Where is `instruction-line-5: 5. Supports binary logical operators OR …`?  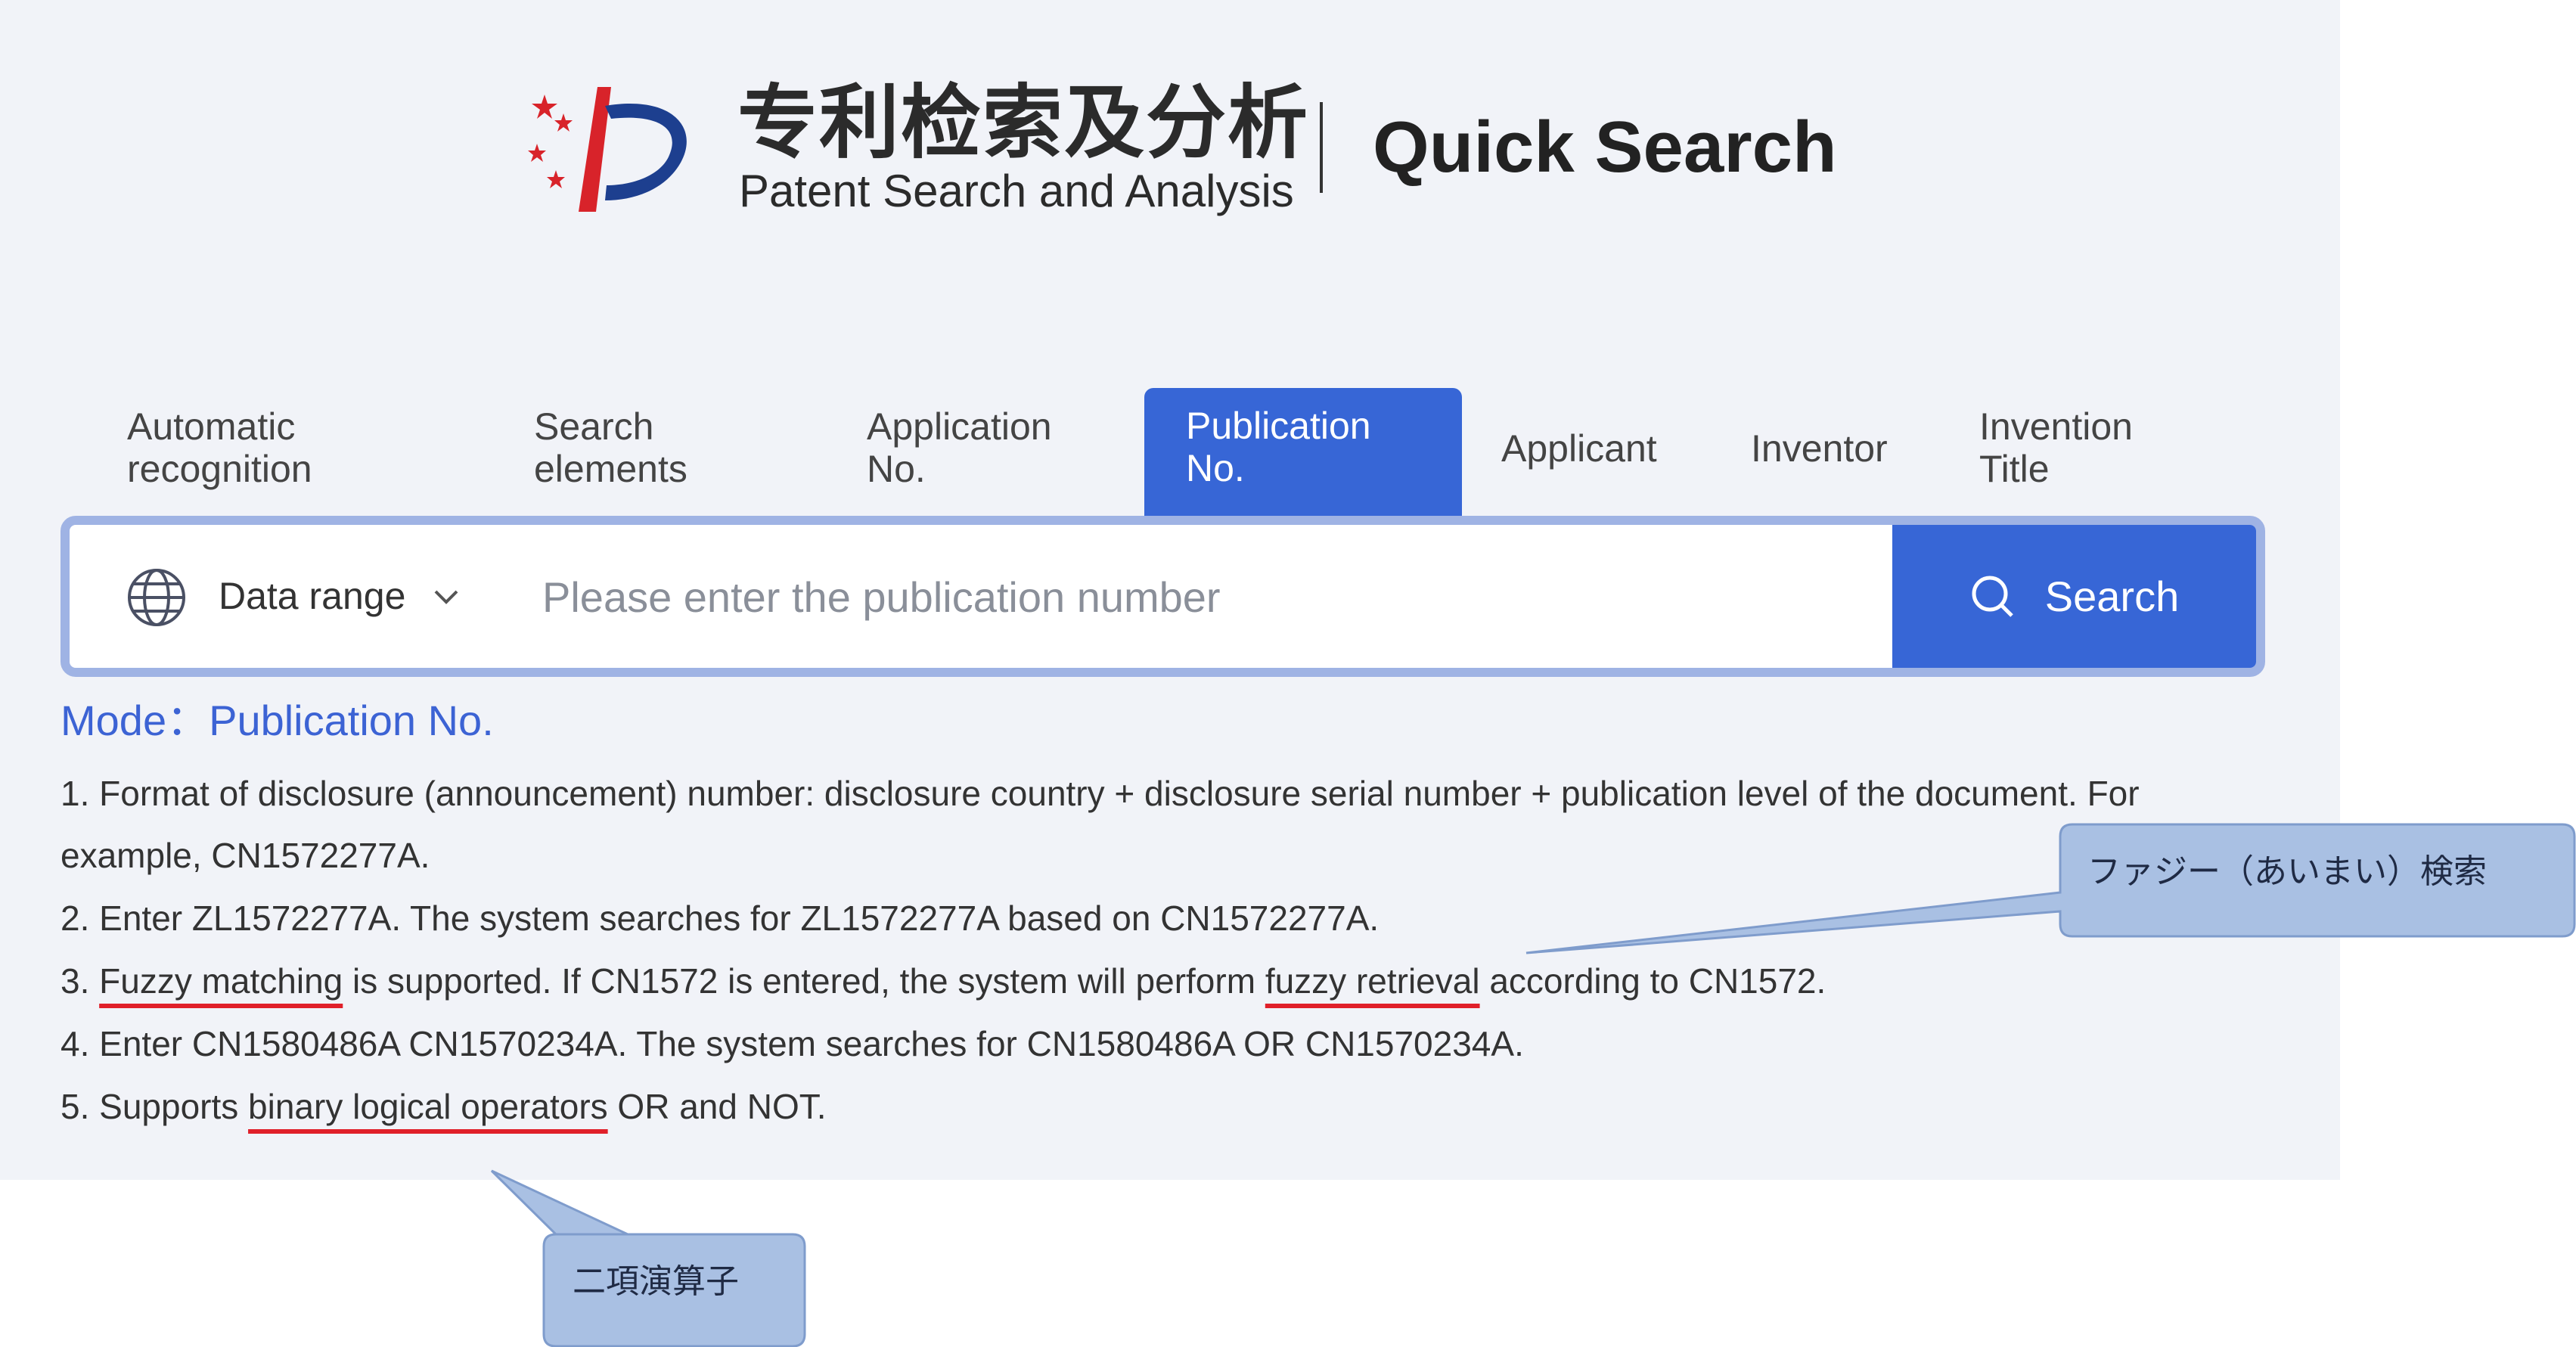 instruction-line-5: 5. Supports binary logical operators OR … is located at coordinates (444, 1106).